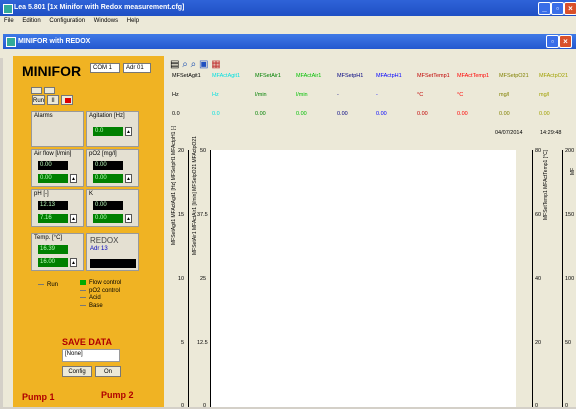  What do you see at coordinates (544, 95) in the screenshot?
I see `unit-cell: mg/l` at bounding box center [544, 95].